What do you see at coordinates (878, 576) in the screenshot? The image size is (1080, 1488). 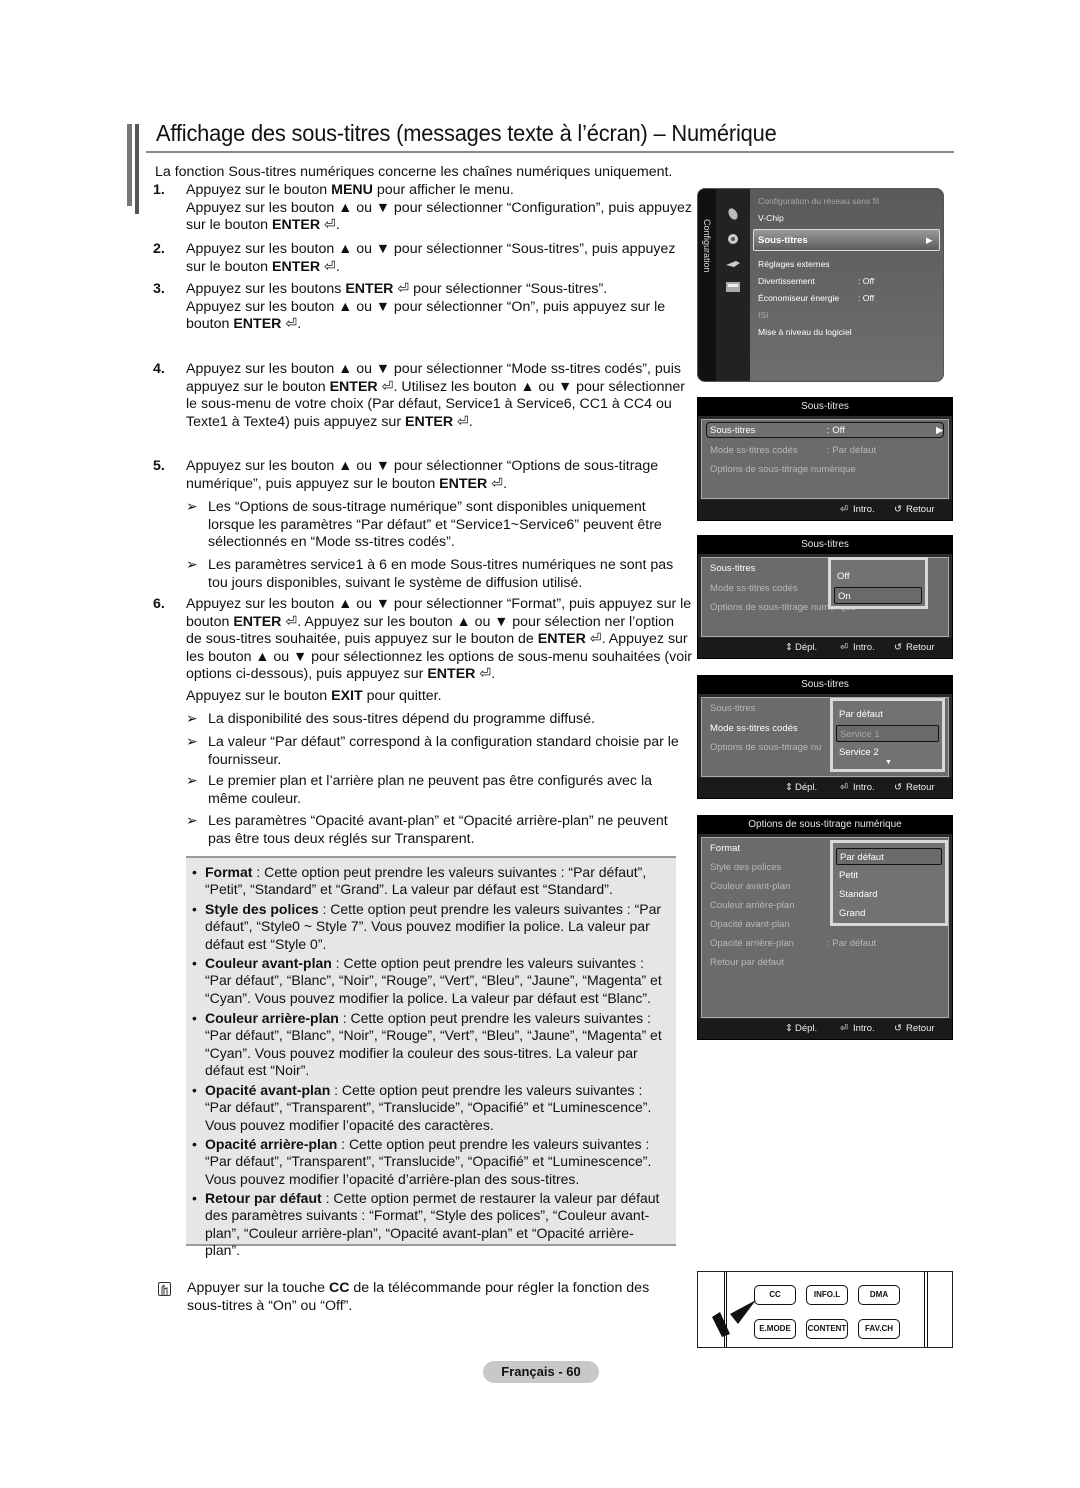 I see `popup-option-off: Off` at bounding box center [878, 576].